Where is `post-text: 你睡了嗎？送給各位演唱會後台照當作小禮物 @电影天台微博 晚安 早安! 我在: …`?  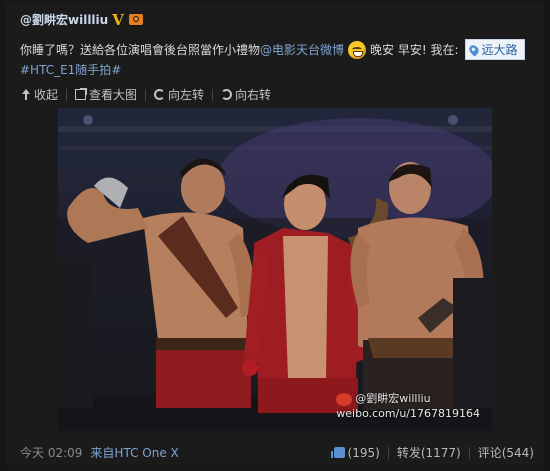
post-text: 你睡了嗎？送給各位演唱會後台照當作小禮物 @电影天台微博 晚安 早安! 我在: … is located at coordinates (277, 49).